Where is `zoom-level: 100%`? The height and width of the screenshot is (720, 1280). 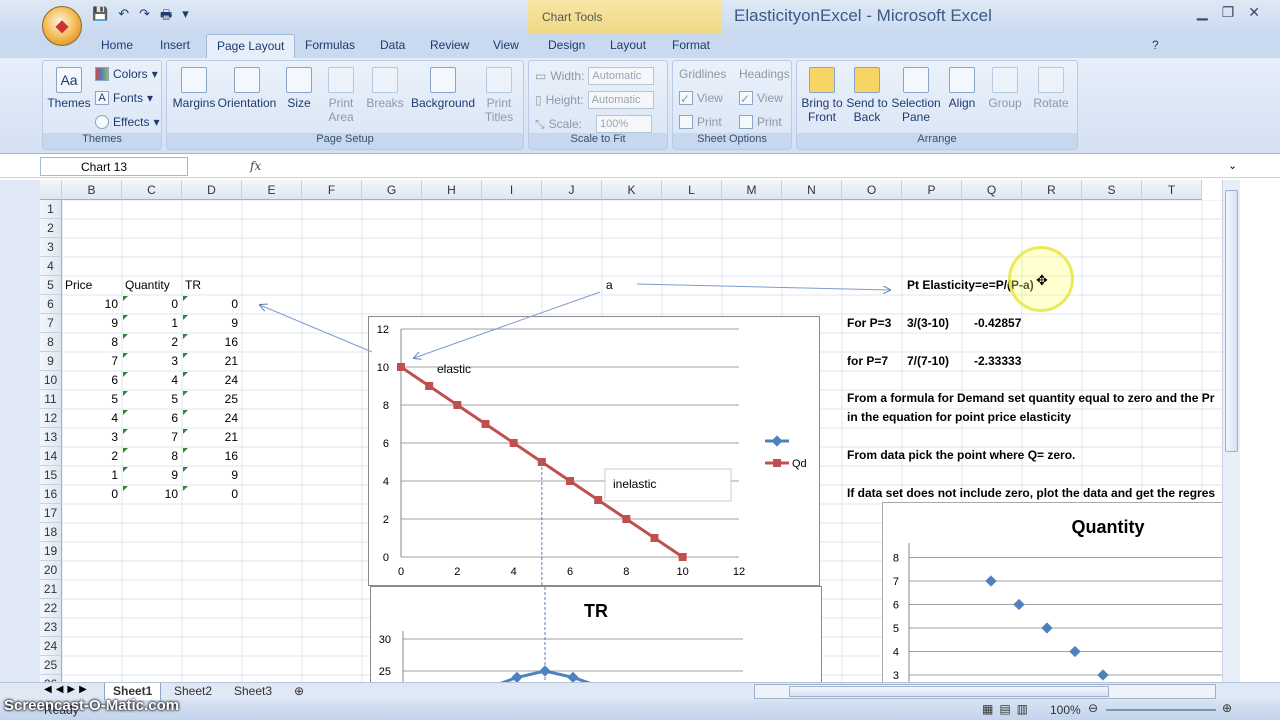 zoom-level: 100% is located at coordinates (1065, 710).